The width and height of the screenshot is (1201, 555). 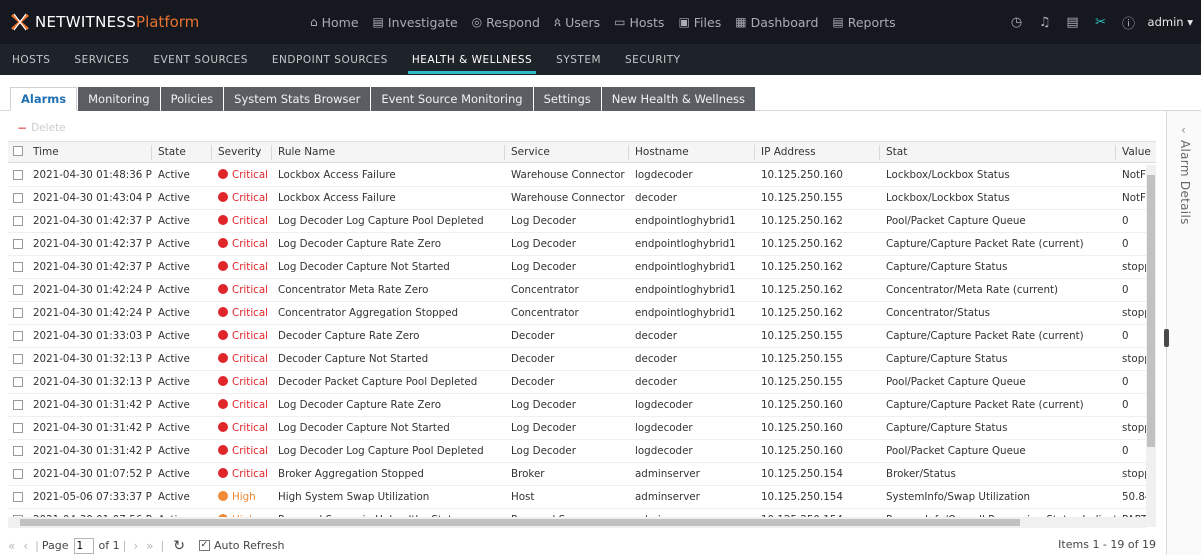 I want to click on subnav-item-event-sources: EVENT SOURCES, so click(x=200, y=59).